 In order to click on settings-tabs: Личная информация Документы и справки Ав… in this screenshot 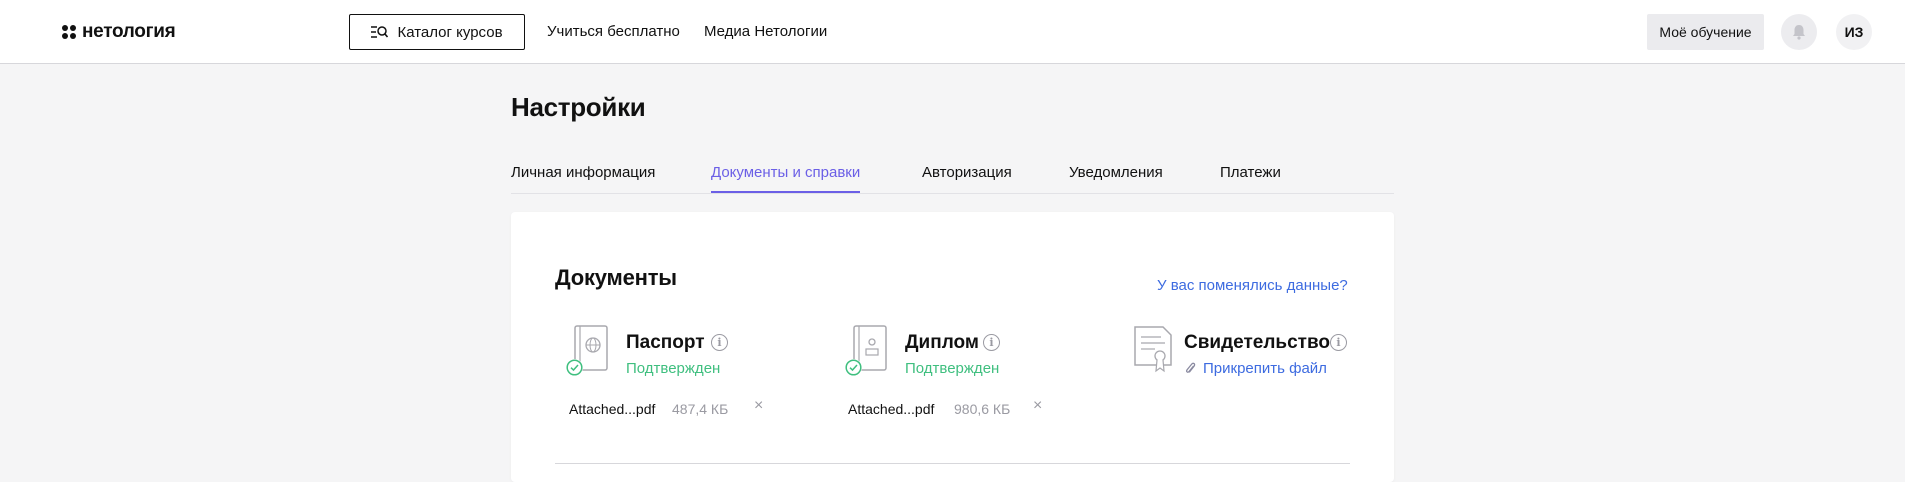, I will do `click(952, 176)`.